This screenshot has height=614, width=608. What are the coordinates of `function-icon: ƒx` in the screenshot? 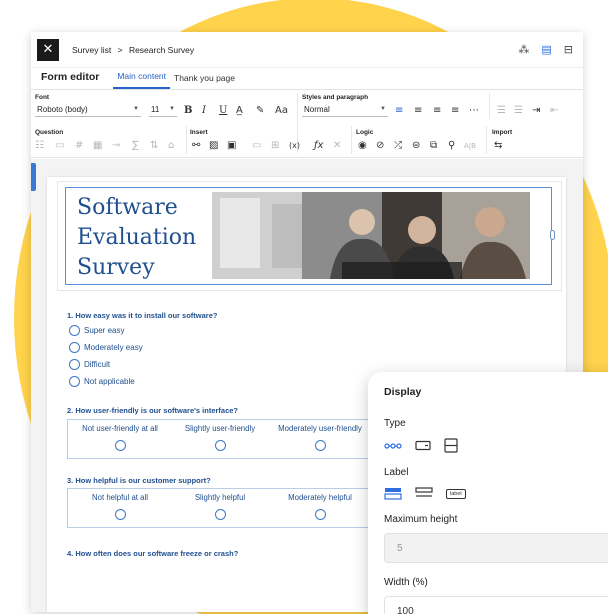 It's located at (318, 146).